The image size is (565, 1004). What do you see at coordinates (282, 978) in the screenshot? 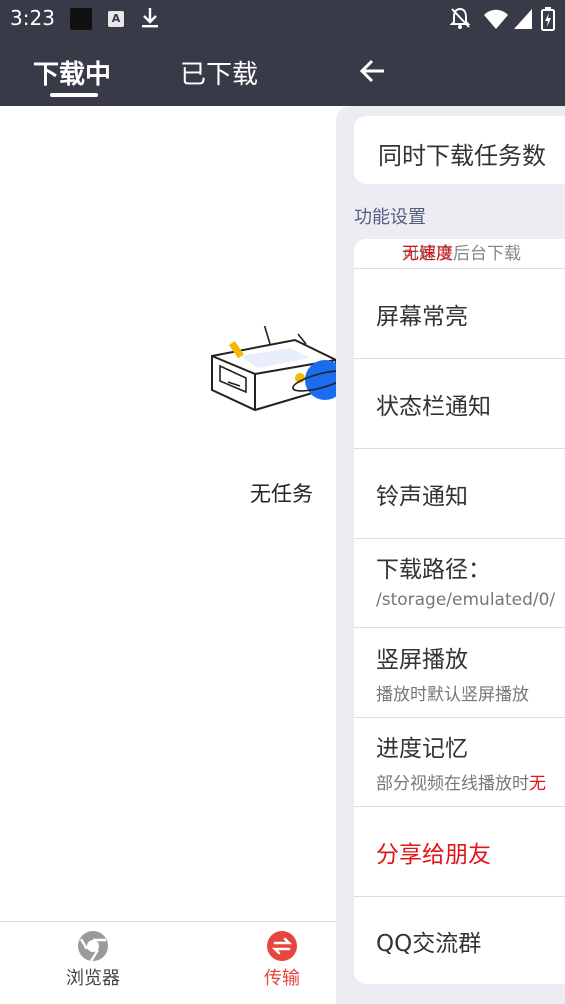
I see `nav-transfer-label: 传输` at bounding box center [282, 978].